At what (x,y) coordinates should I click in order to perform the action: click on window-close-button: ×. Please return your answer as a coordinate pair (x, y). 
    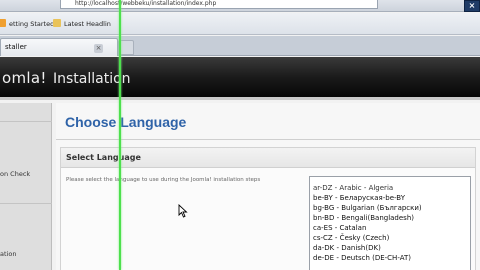
    Looking at the image, I should click on (472, 6).